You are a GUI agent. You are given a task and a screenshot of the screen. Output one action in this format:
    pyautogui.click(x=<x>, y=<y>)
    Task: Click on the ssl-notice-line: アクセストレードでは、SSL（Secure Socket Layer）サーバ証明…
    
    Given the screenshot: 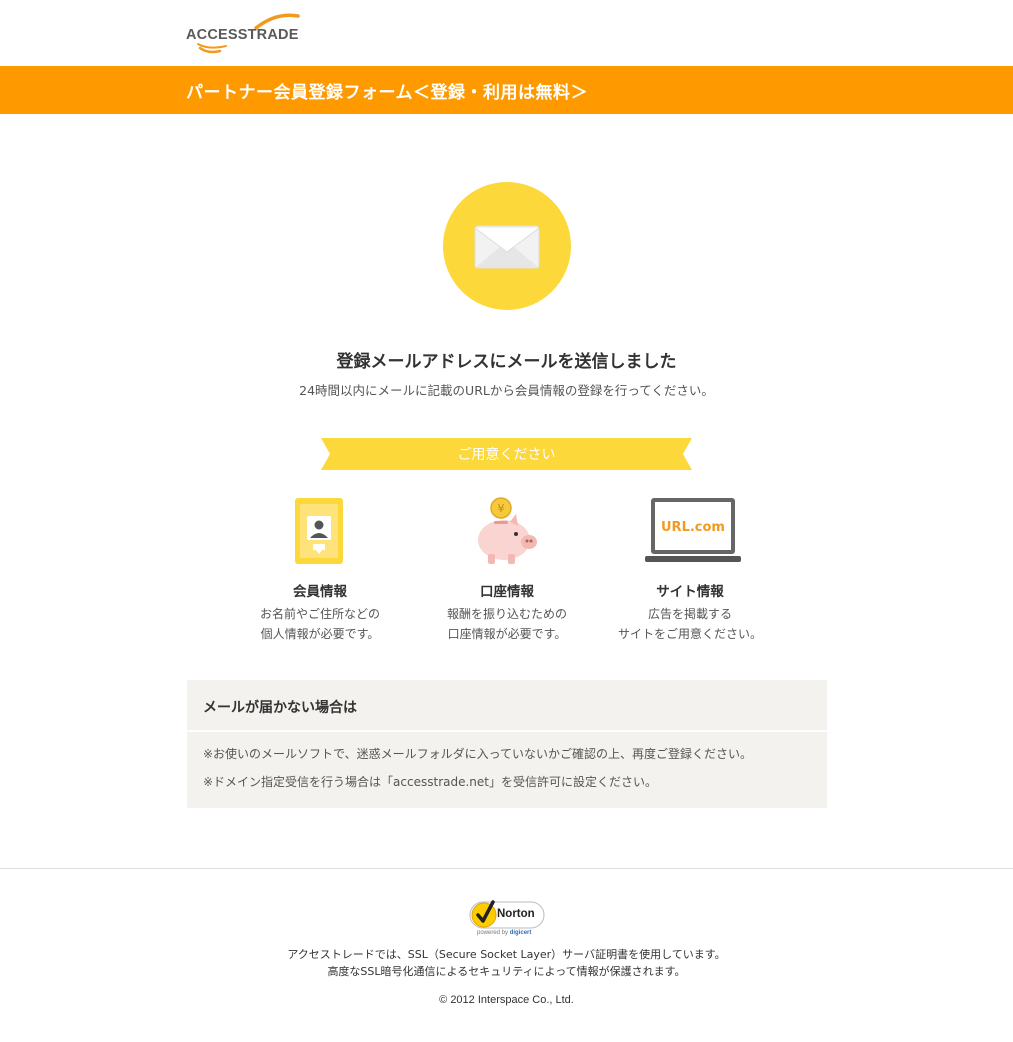 What is the action you would take?
    pyautogui.click(x=506, y=954)
    